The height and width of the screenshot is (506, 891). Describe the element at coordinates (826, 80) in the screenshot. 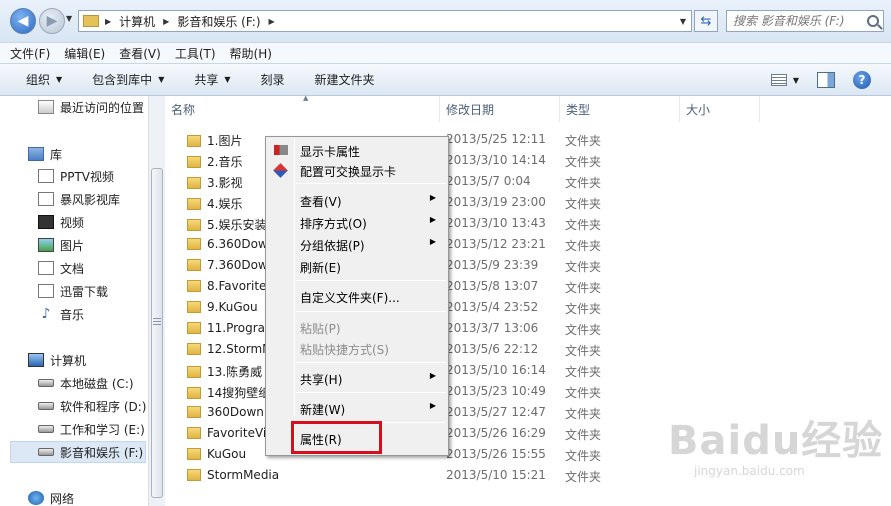

I see `preview-pane-icon` at that location.